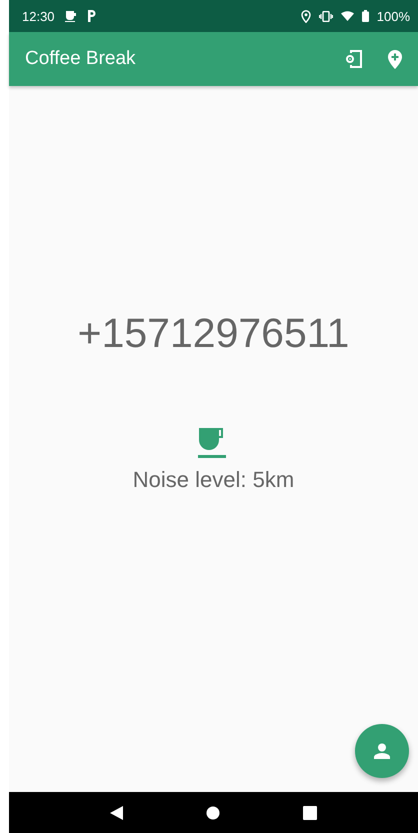 This screenshot has width=418, height=833. I want to click on home-icon, so click(213, 813).